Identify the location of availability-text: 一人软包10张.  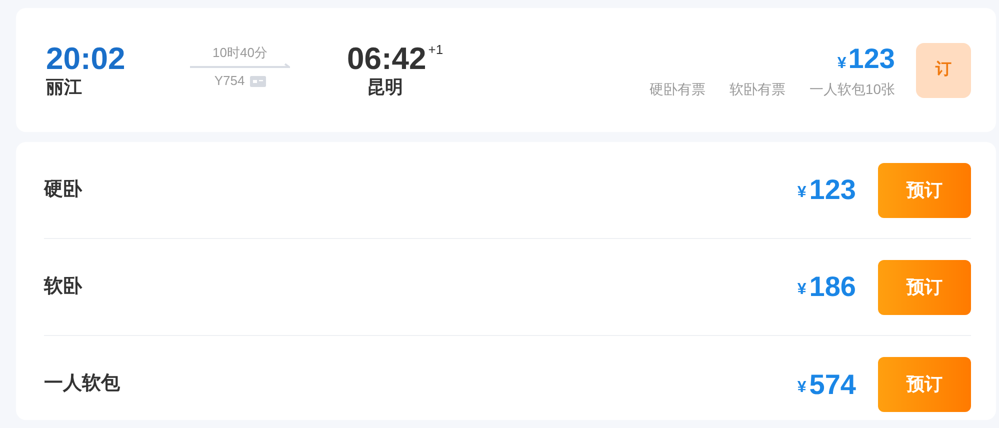
(852, 89).